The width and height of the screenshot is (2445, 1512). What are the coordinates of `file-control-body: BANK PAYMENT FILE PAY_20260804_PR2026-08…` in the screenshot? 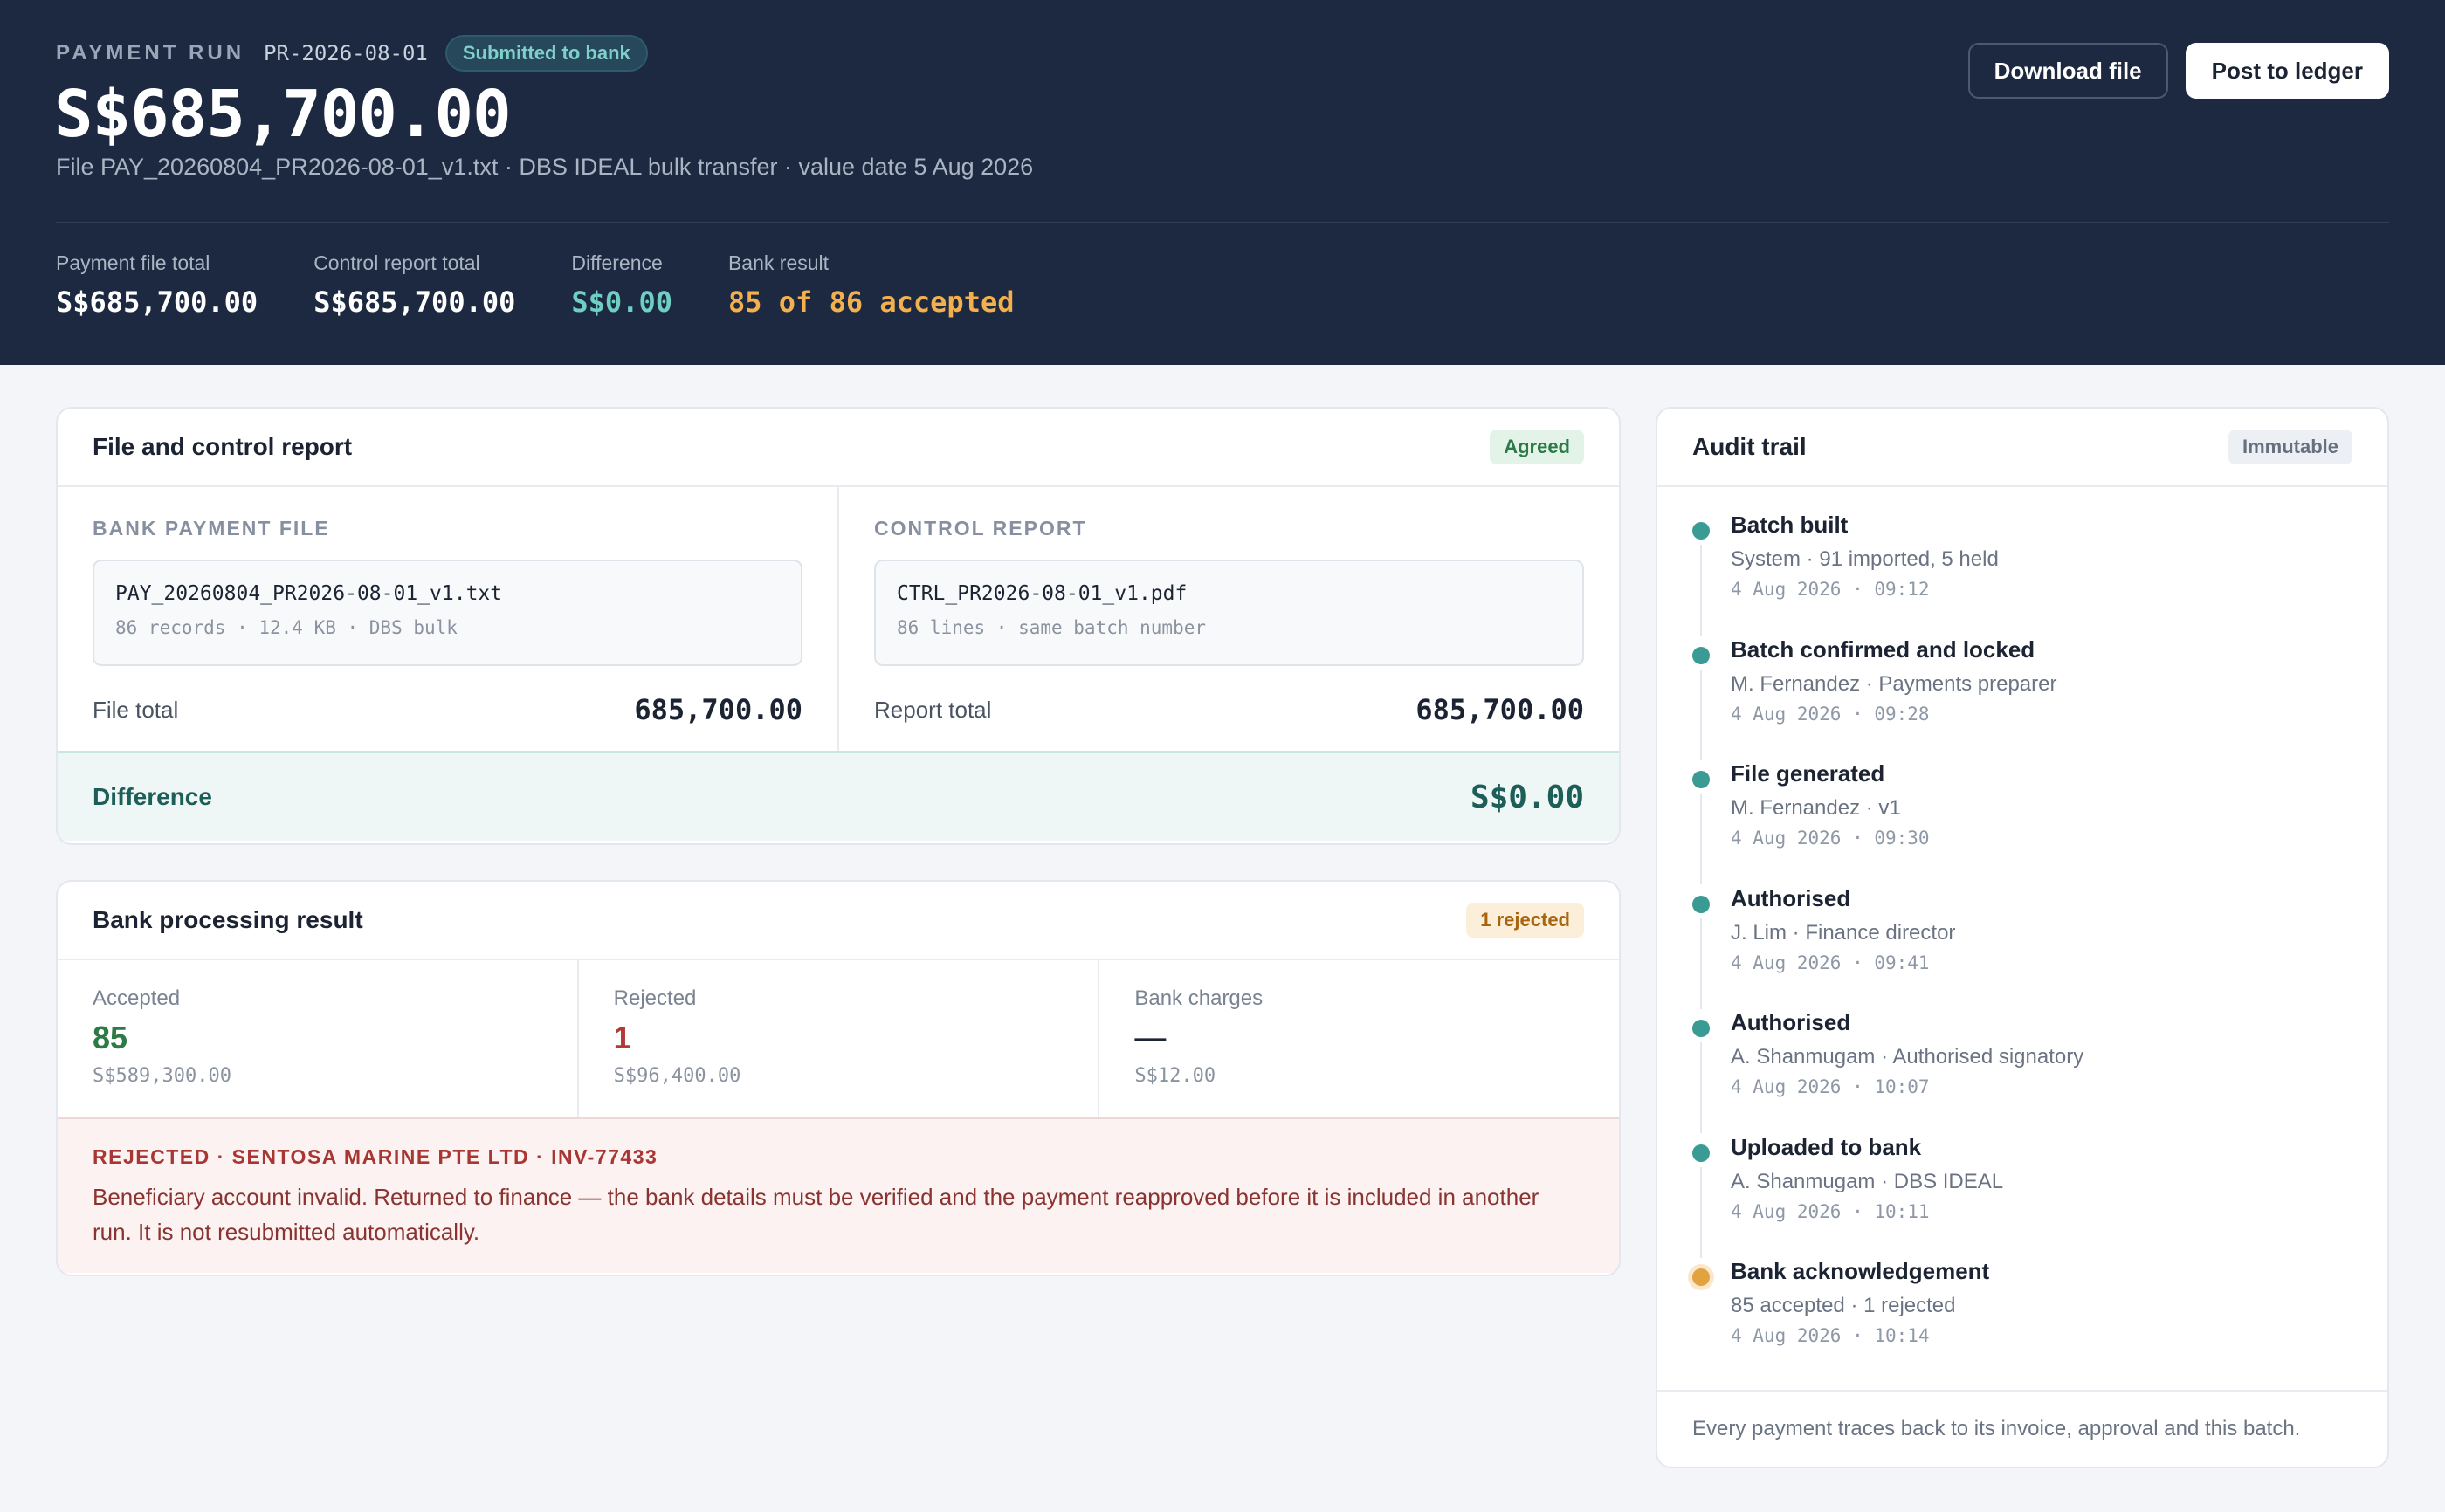 It's located at (838, 620).